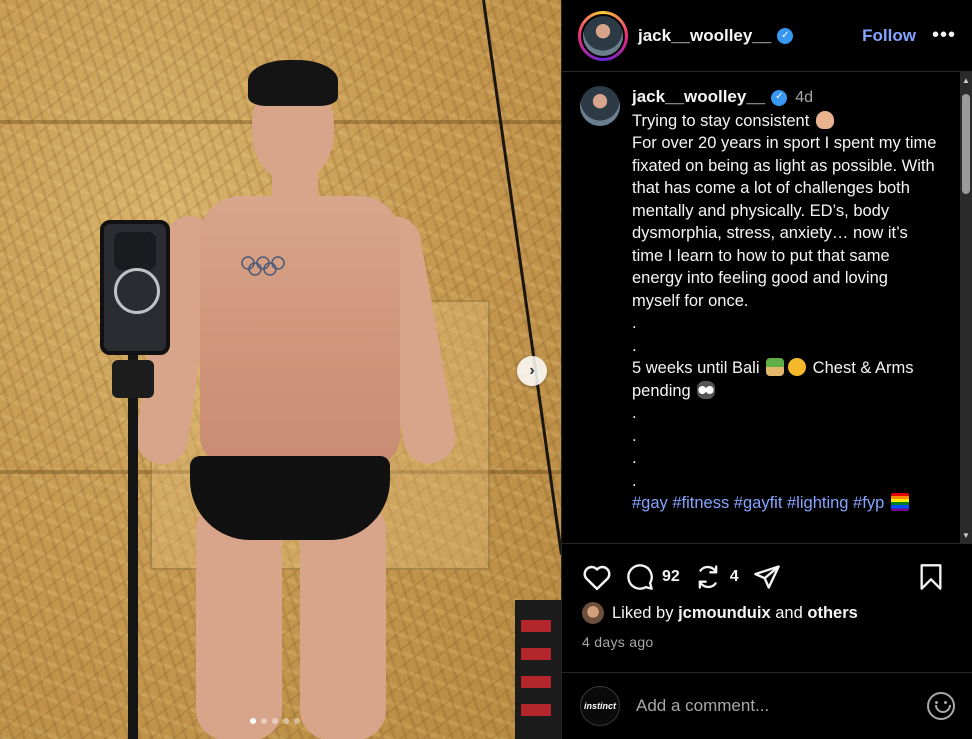 Image resolution: width=972 pixels, height=739 pixels. I want to click on post-date: 4 days ago, so click(618, 642).